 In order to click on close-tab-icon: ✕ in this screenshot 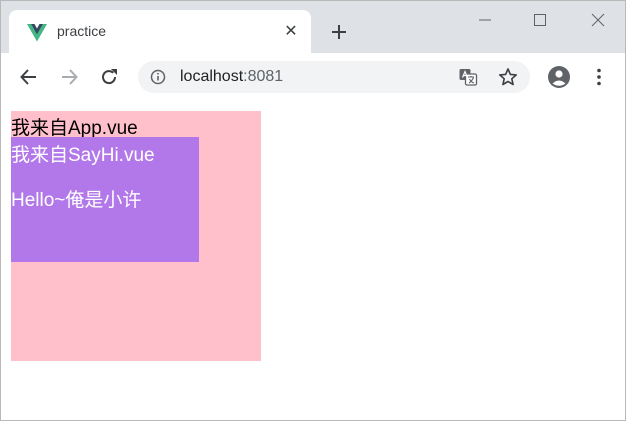, I will do `click(291, 31)`.